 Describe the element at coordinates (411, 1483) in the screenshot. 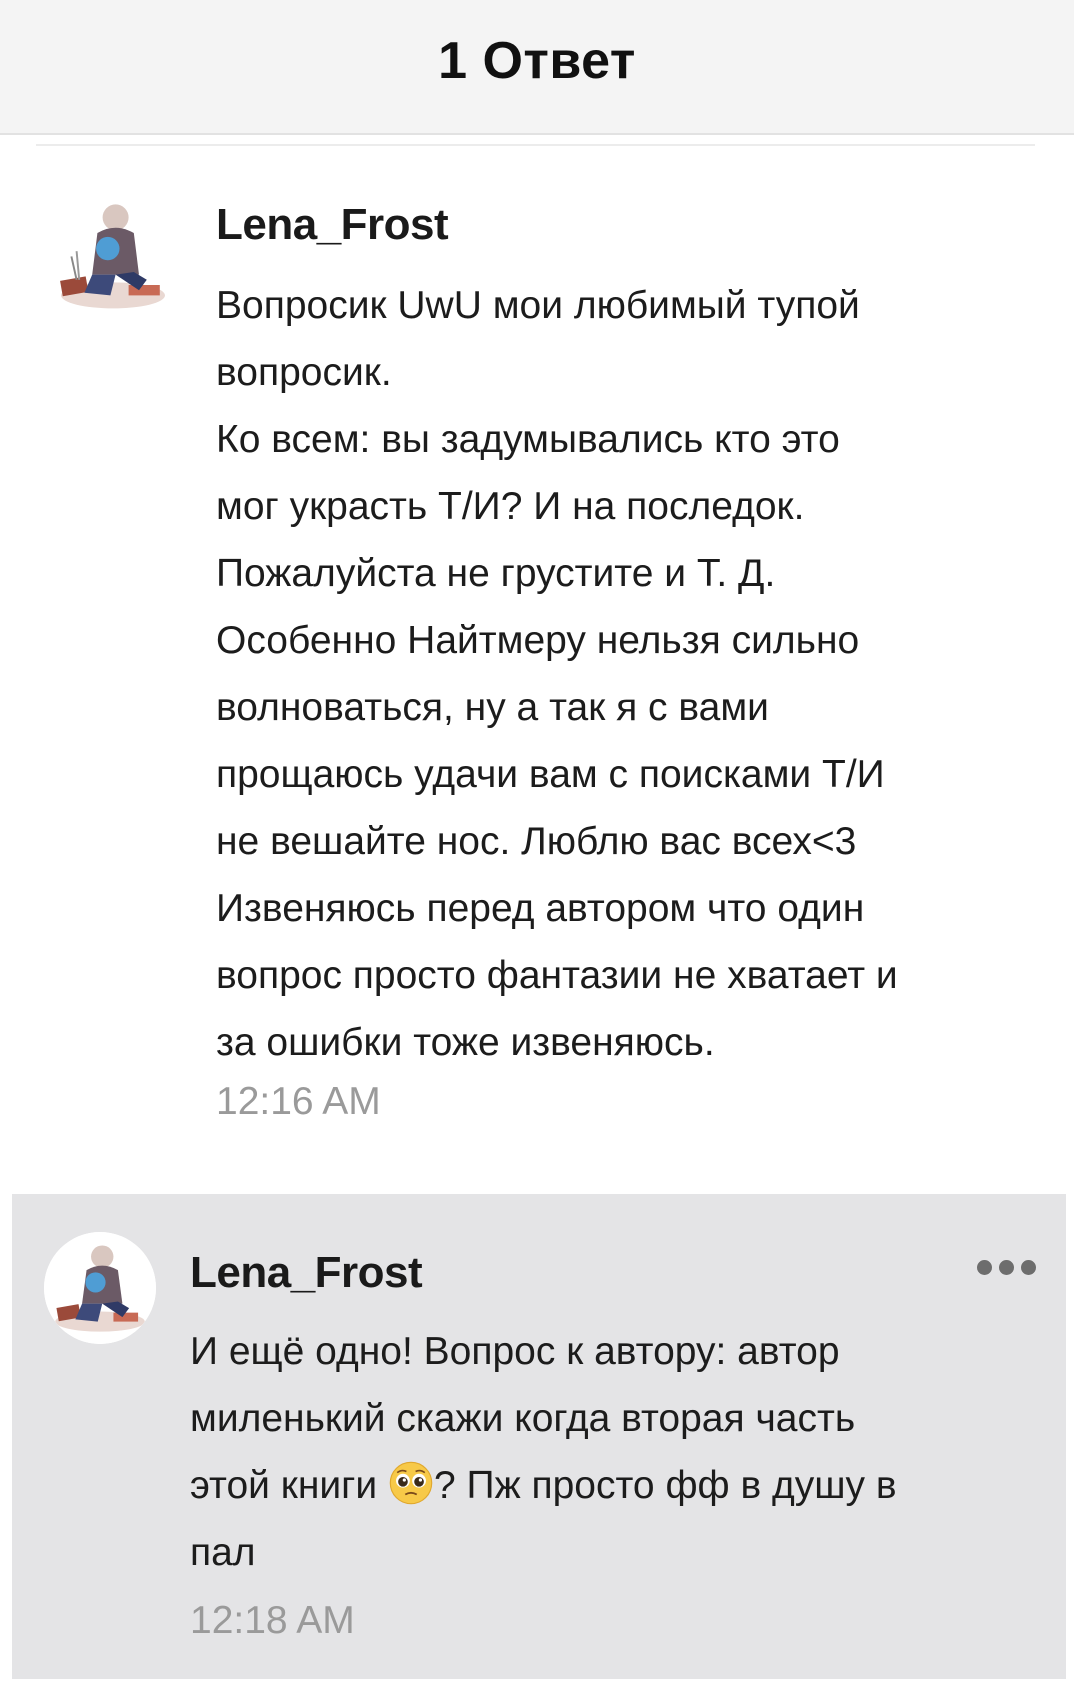

I see `pleading-face-icon` at that location.